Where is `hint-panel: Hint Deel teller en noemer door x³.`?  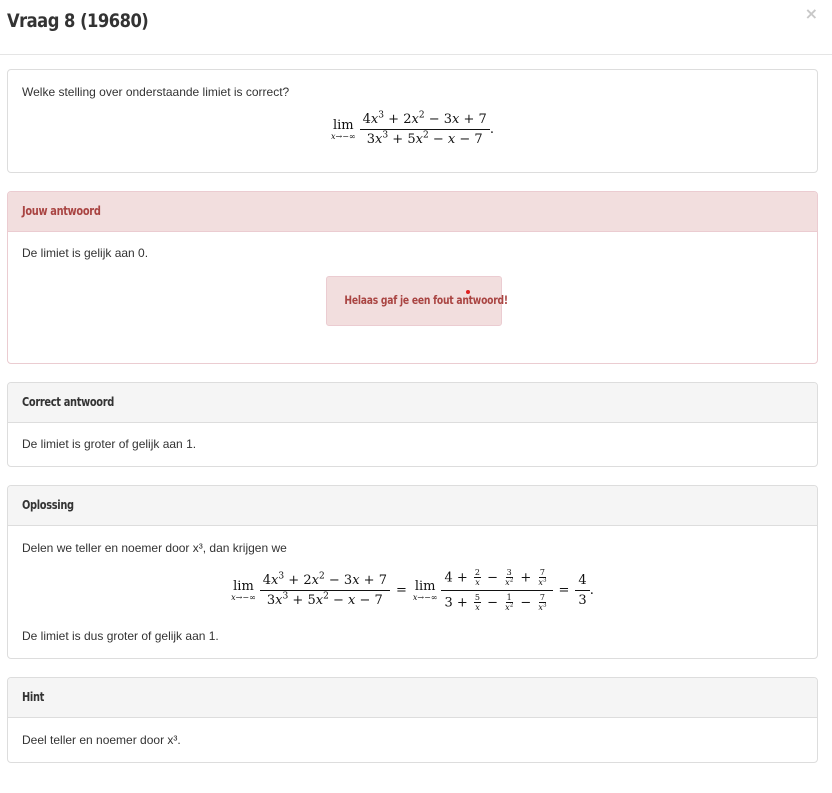 hint-panel: Hint Deel teller en noemer door x³. is located at coordinates (412, 720).